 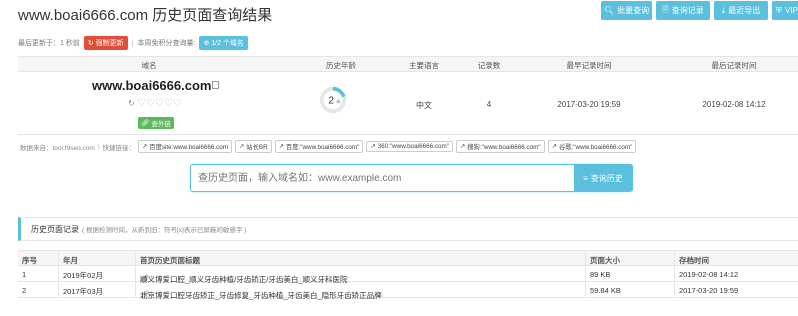 I want to click on search-box: ≡ 查询历史, so click(x=411, y=178).